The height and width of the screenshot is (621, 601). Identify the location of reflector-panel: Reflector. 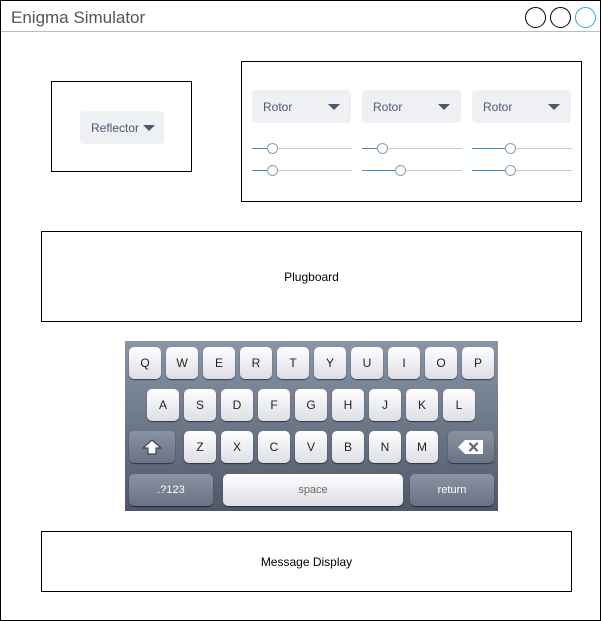
(121, 126).